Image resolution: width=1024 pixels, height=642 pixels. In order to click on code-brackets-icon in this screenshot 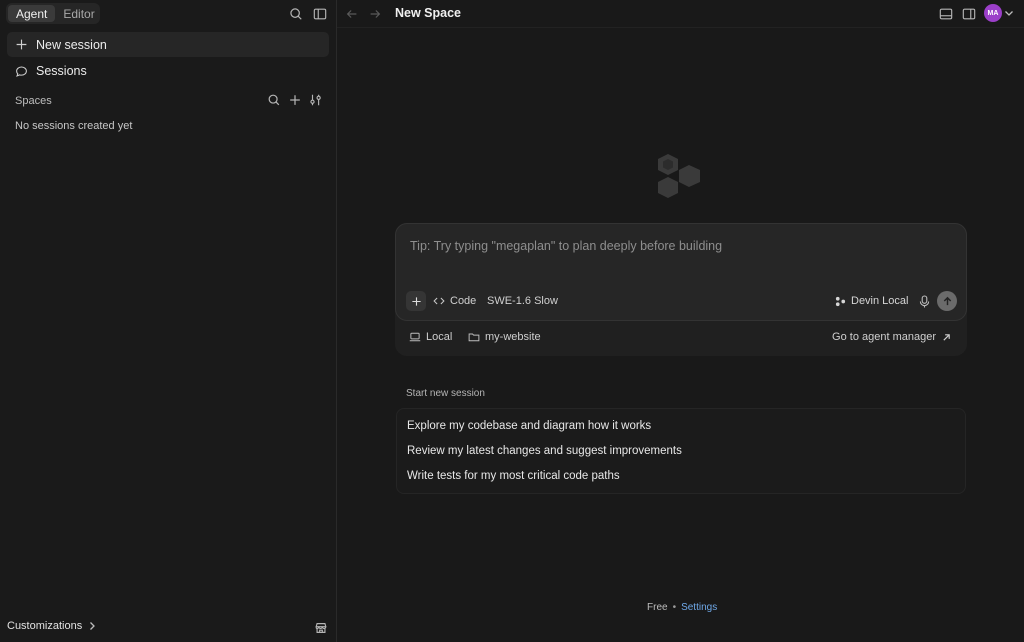, I will do `click(439, 301)`.